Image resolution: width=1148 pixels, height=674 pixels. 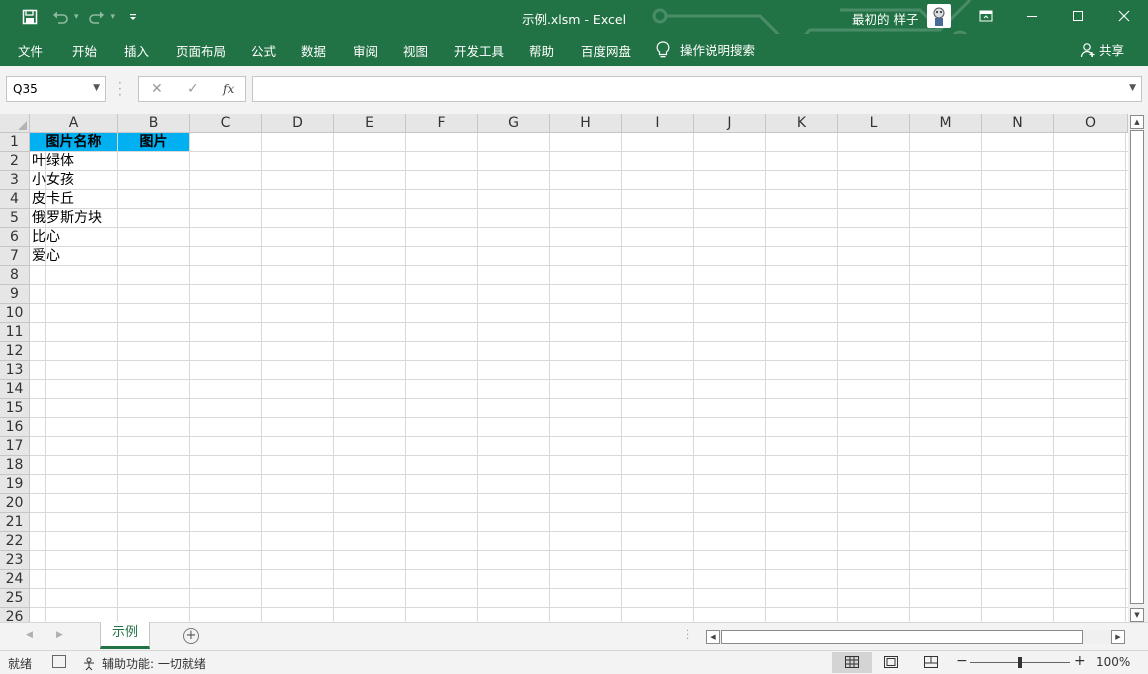 I want to click on column-header: G, so click(x=514, y=123).